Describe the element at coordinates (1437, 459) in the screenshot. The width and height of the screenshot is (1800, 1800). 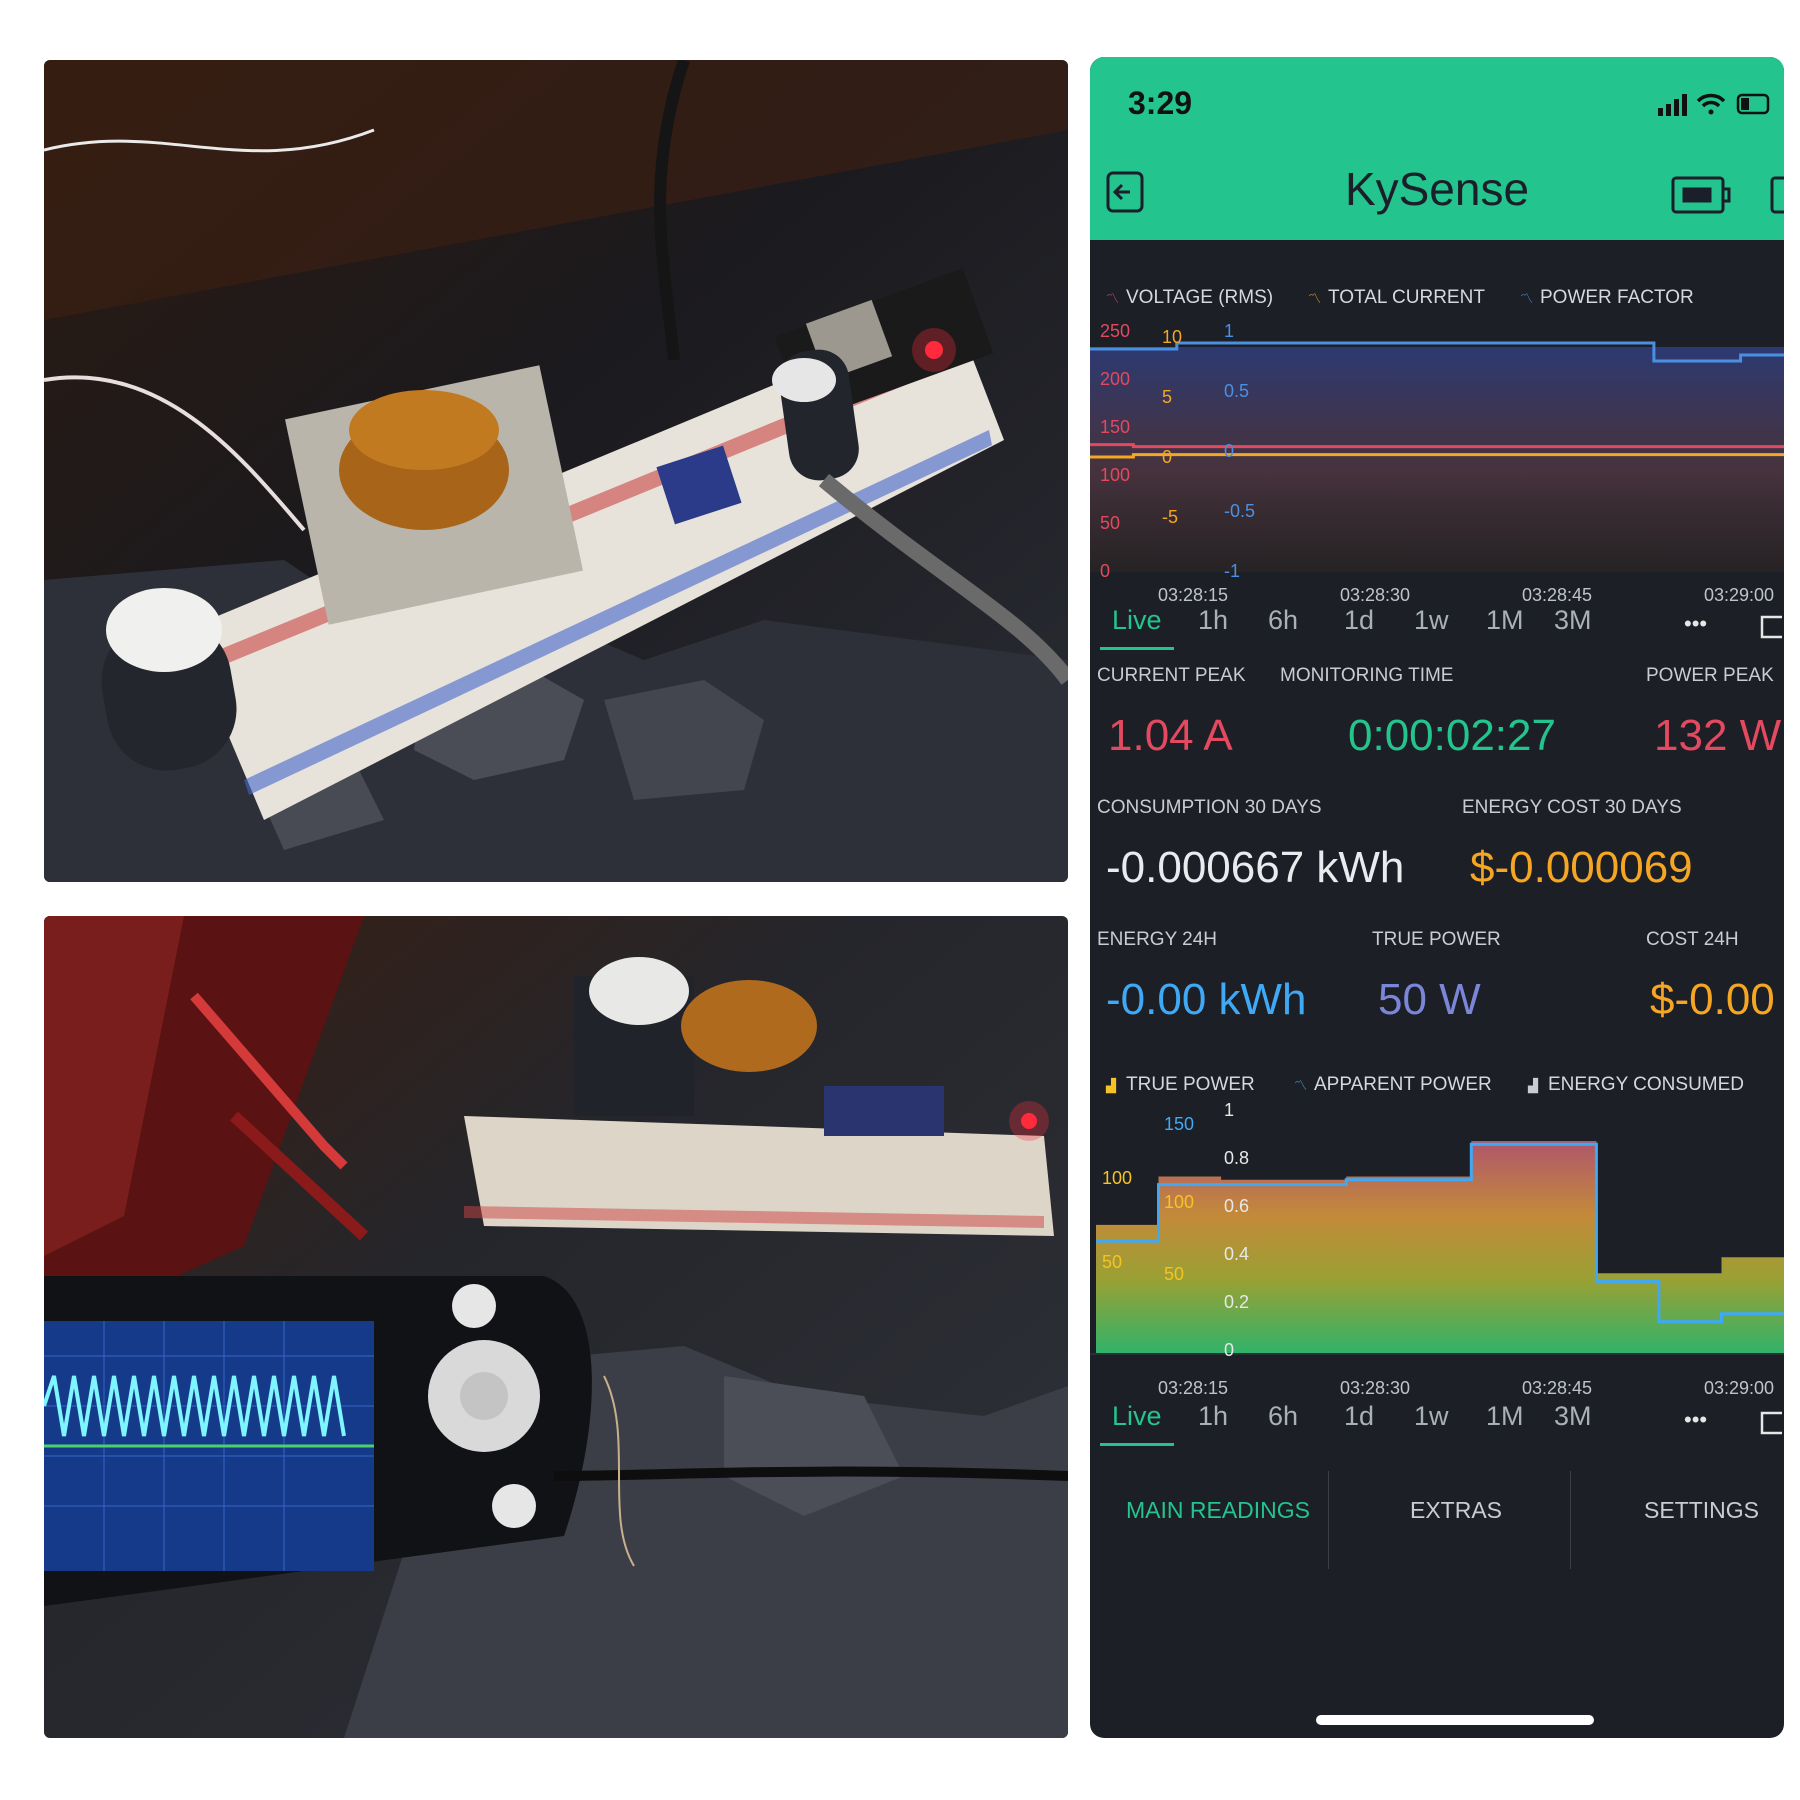
I see `chart1-area` at that location.